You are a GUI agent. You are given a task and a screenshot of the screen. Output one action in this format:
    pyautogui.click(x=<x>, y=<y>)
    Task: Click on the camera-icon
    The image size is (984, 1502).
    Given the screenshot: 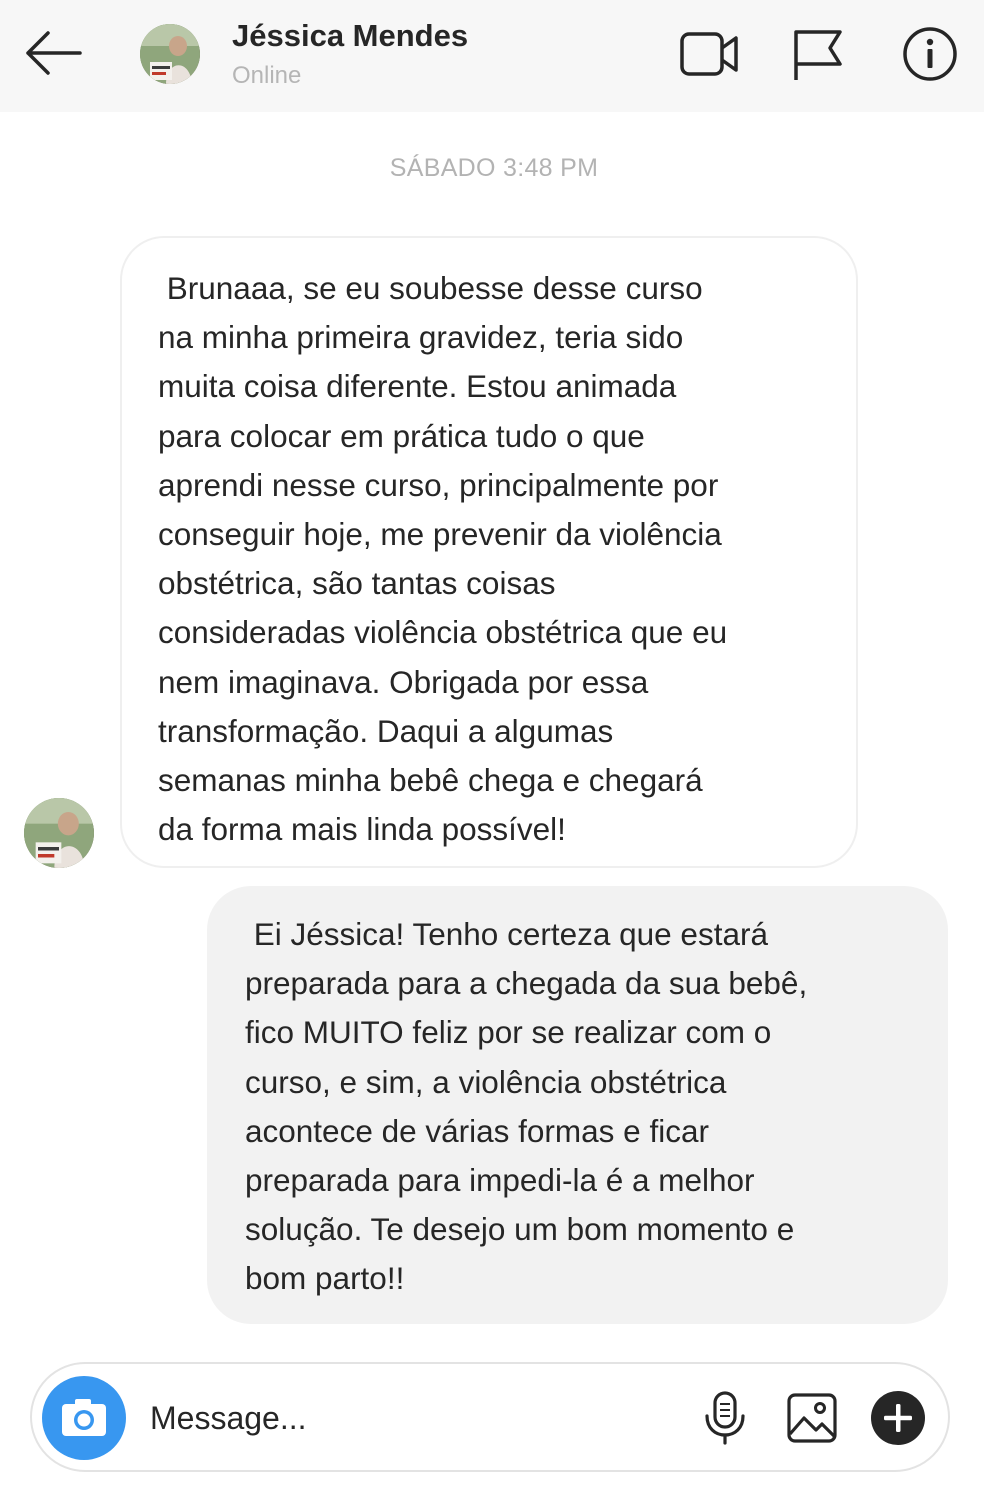 What is the action you would take?
    pyautogui.click(x=84, y=1418)
    